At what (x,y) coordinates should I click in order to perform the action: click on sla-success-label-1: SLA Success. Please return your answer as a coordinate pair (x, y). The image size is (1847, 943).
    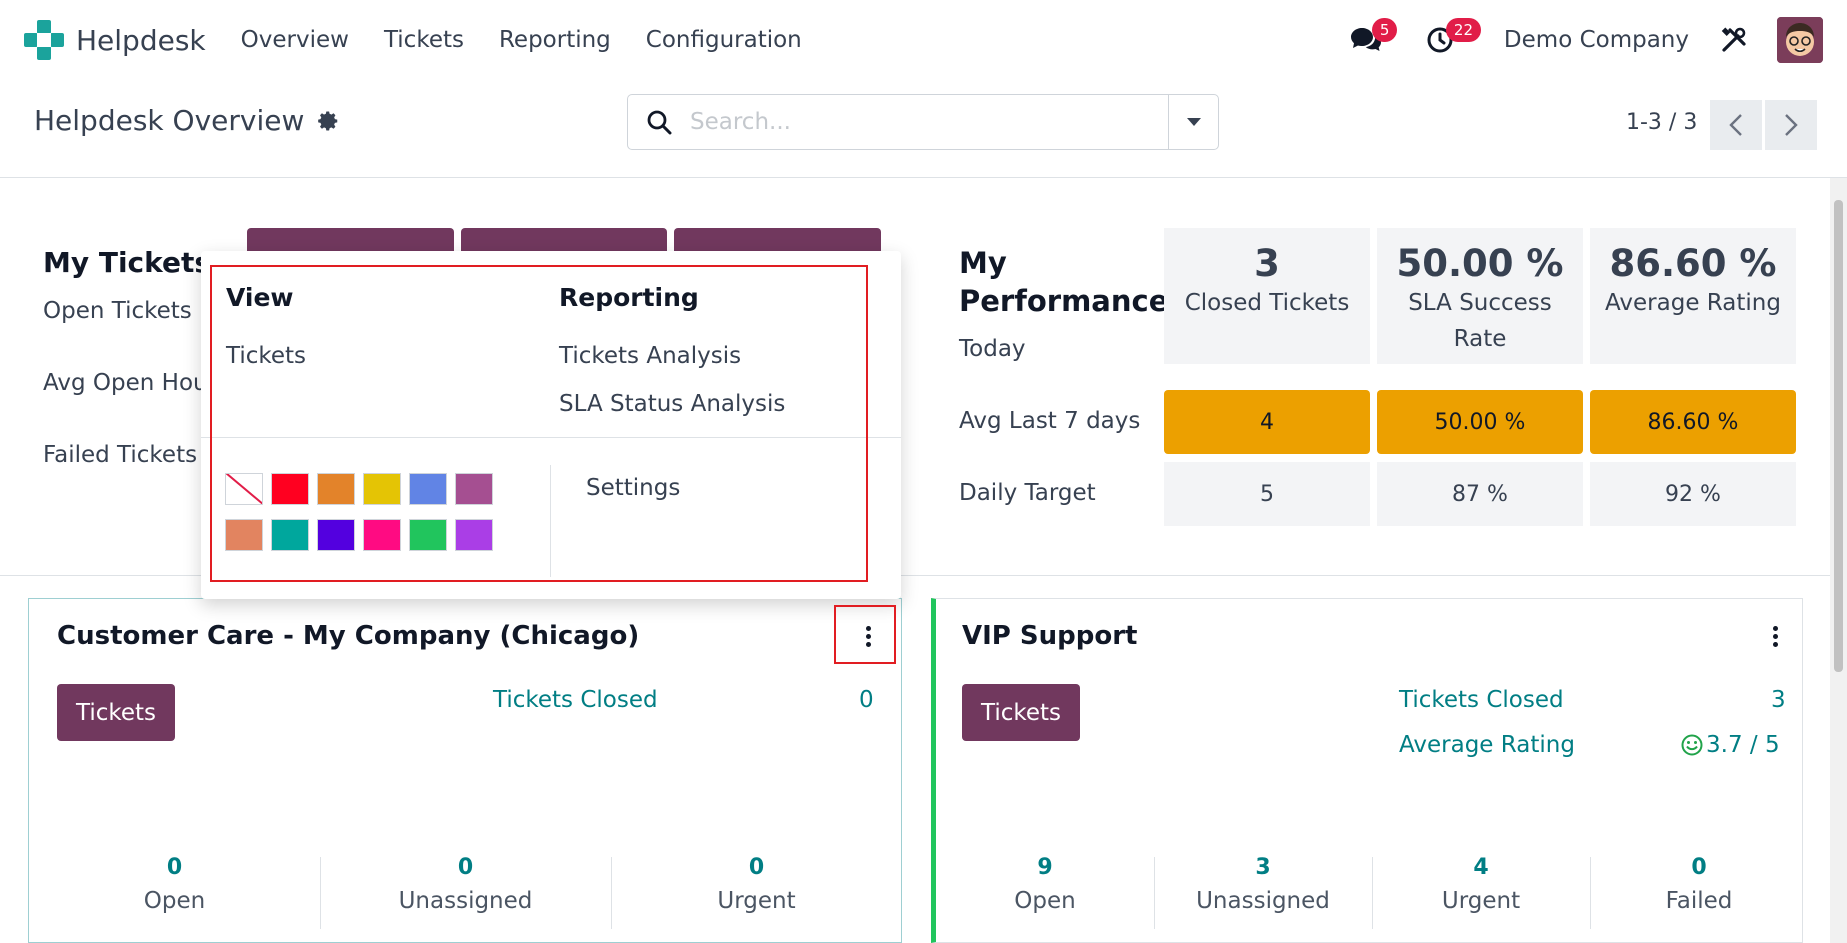
    Looking at the image, I should click on (1480, 303).